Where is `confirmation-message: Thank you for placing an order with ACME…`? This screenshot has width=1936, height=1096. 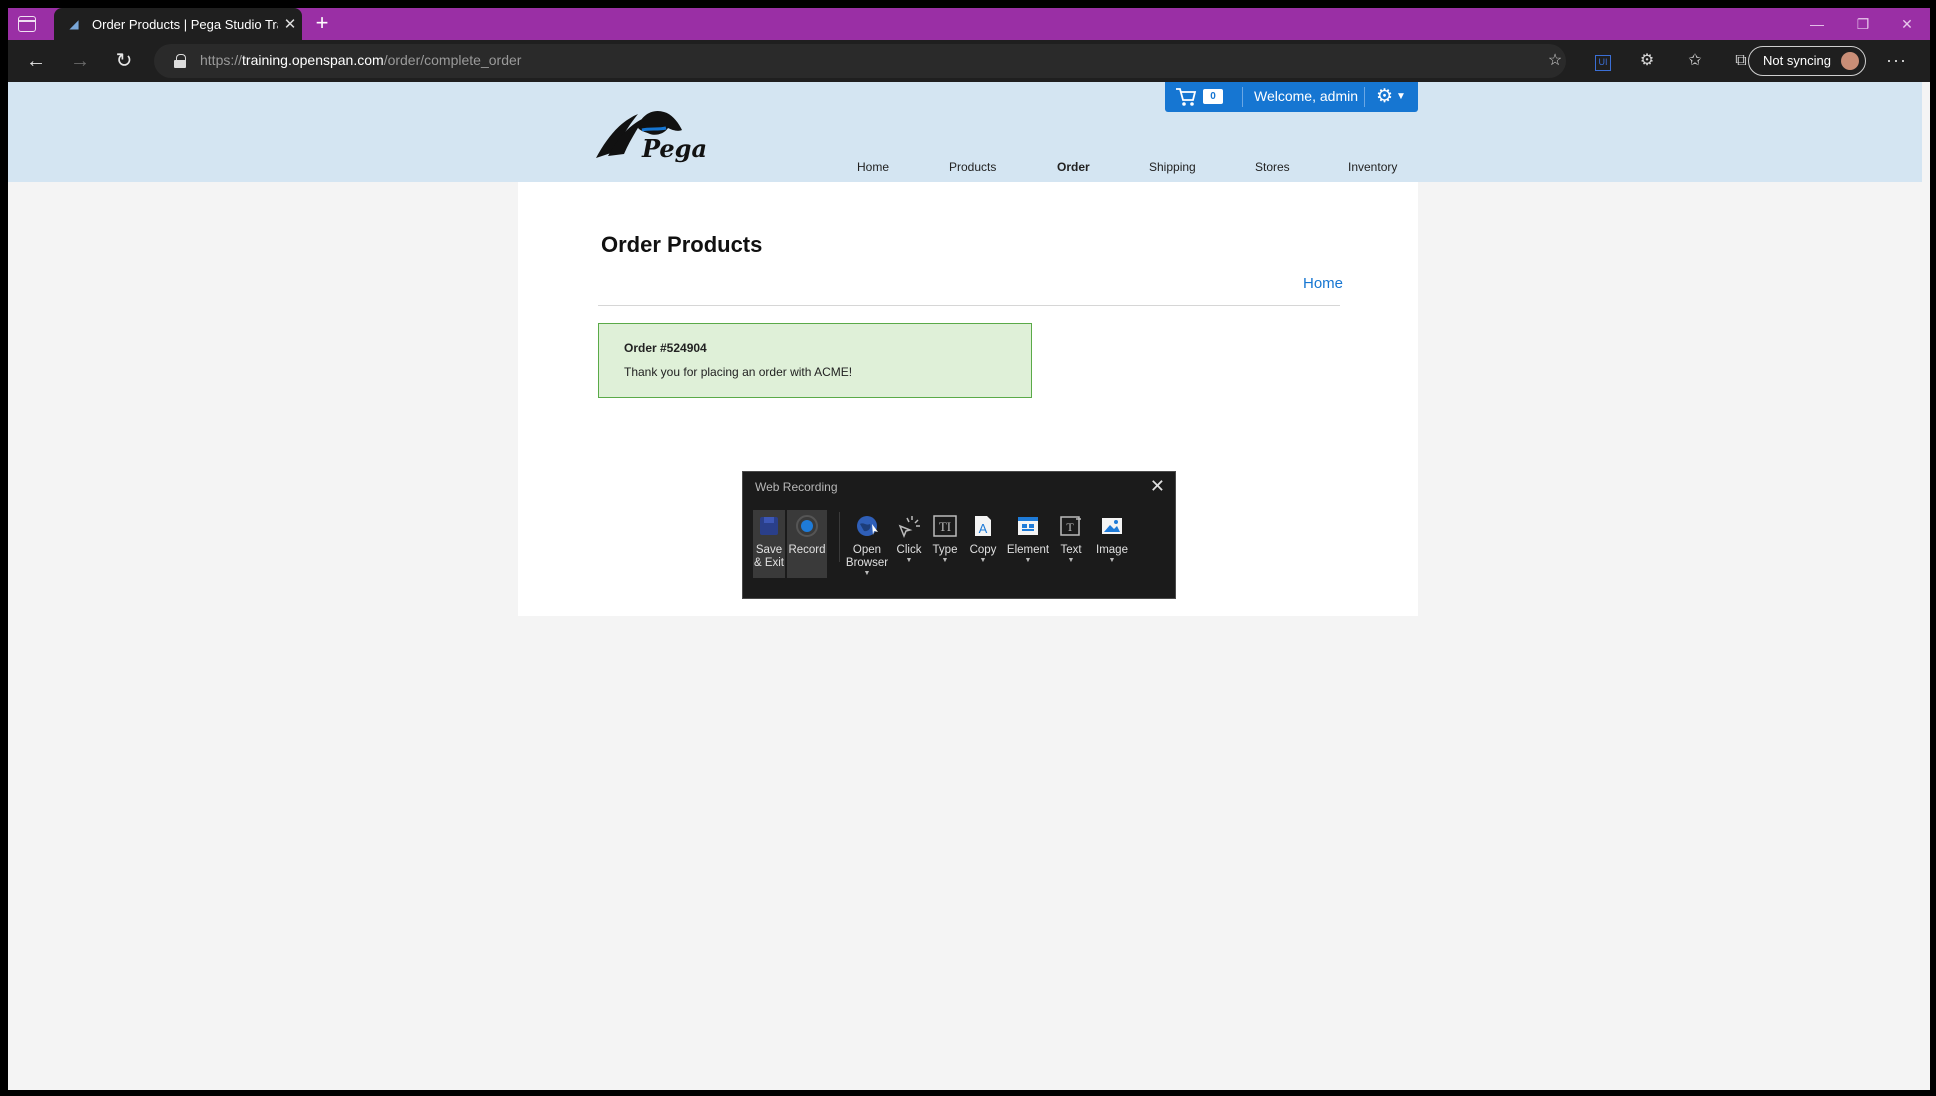 confirmation-message: Thank you for placing an order with ACME… is located at coordinates (738, 372).